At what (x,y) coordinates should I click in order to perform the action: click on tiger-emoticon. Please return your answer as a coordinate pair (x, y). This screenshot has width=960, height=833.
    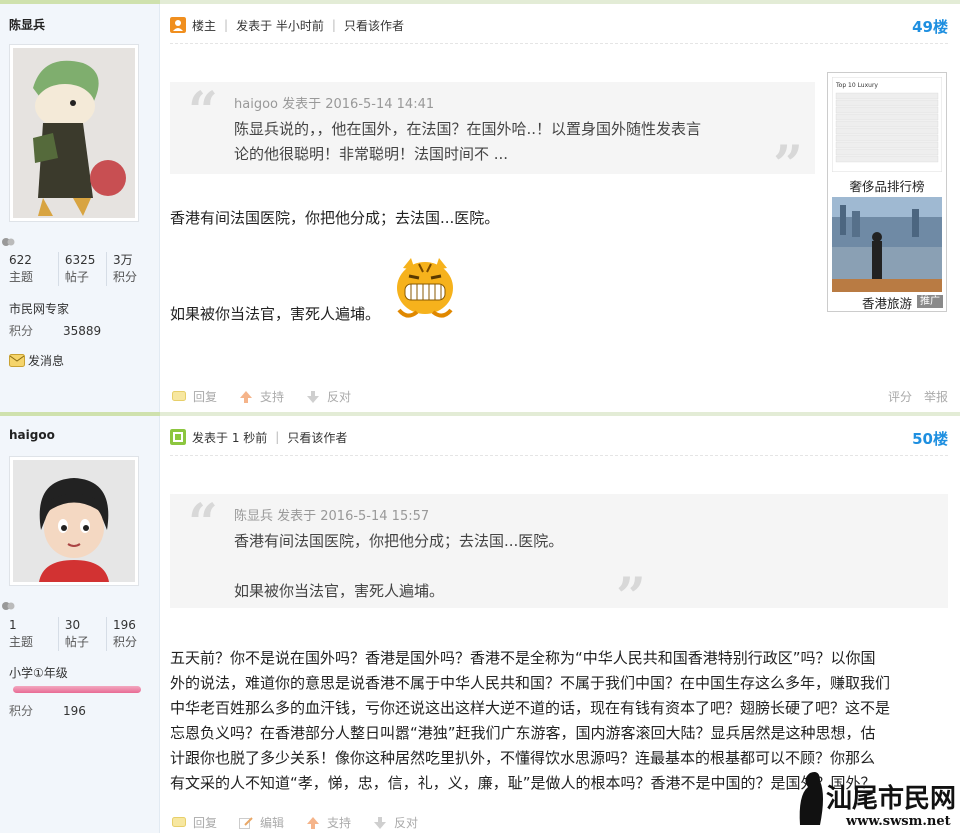
    Looking at the image, I should click on (425, 288).